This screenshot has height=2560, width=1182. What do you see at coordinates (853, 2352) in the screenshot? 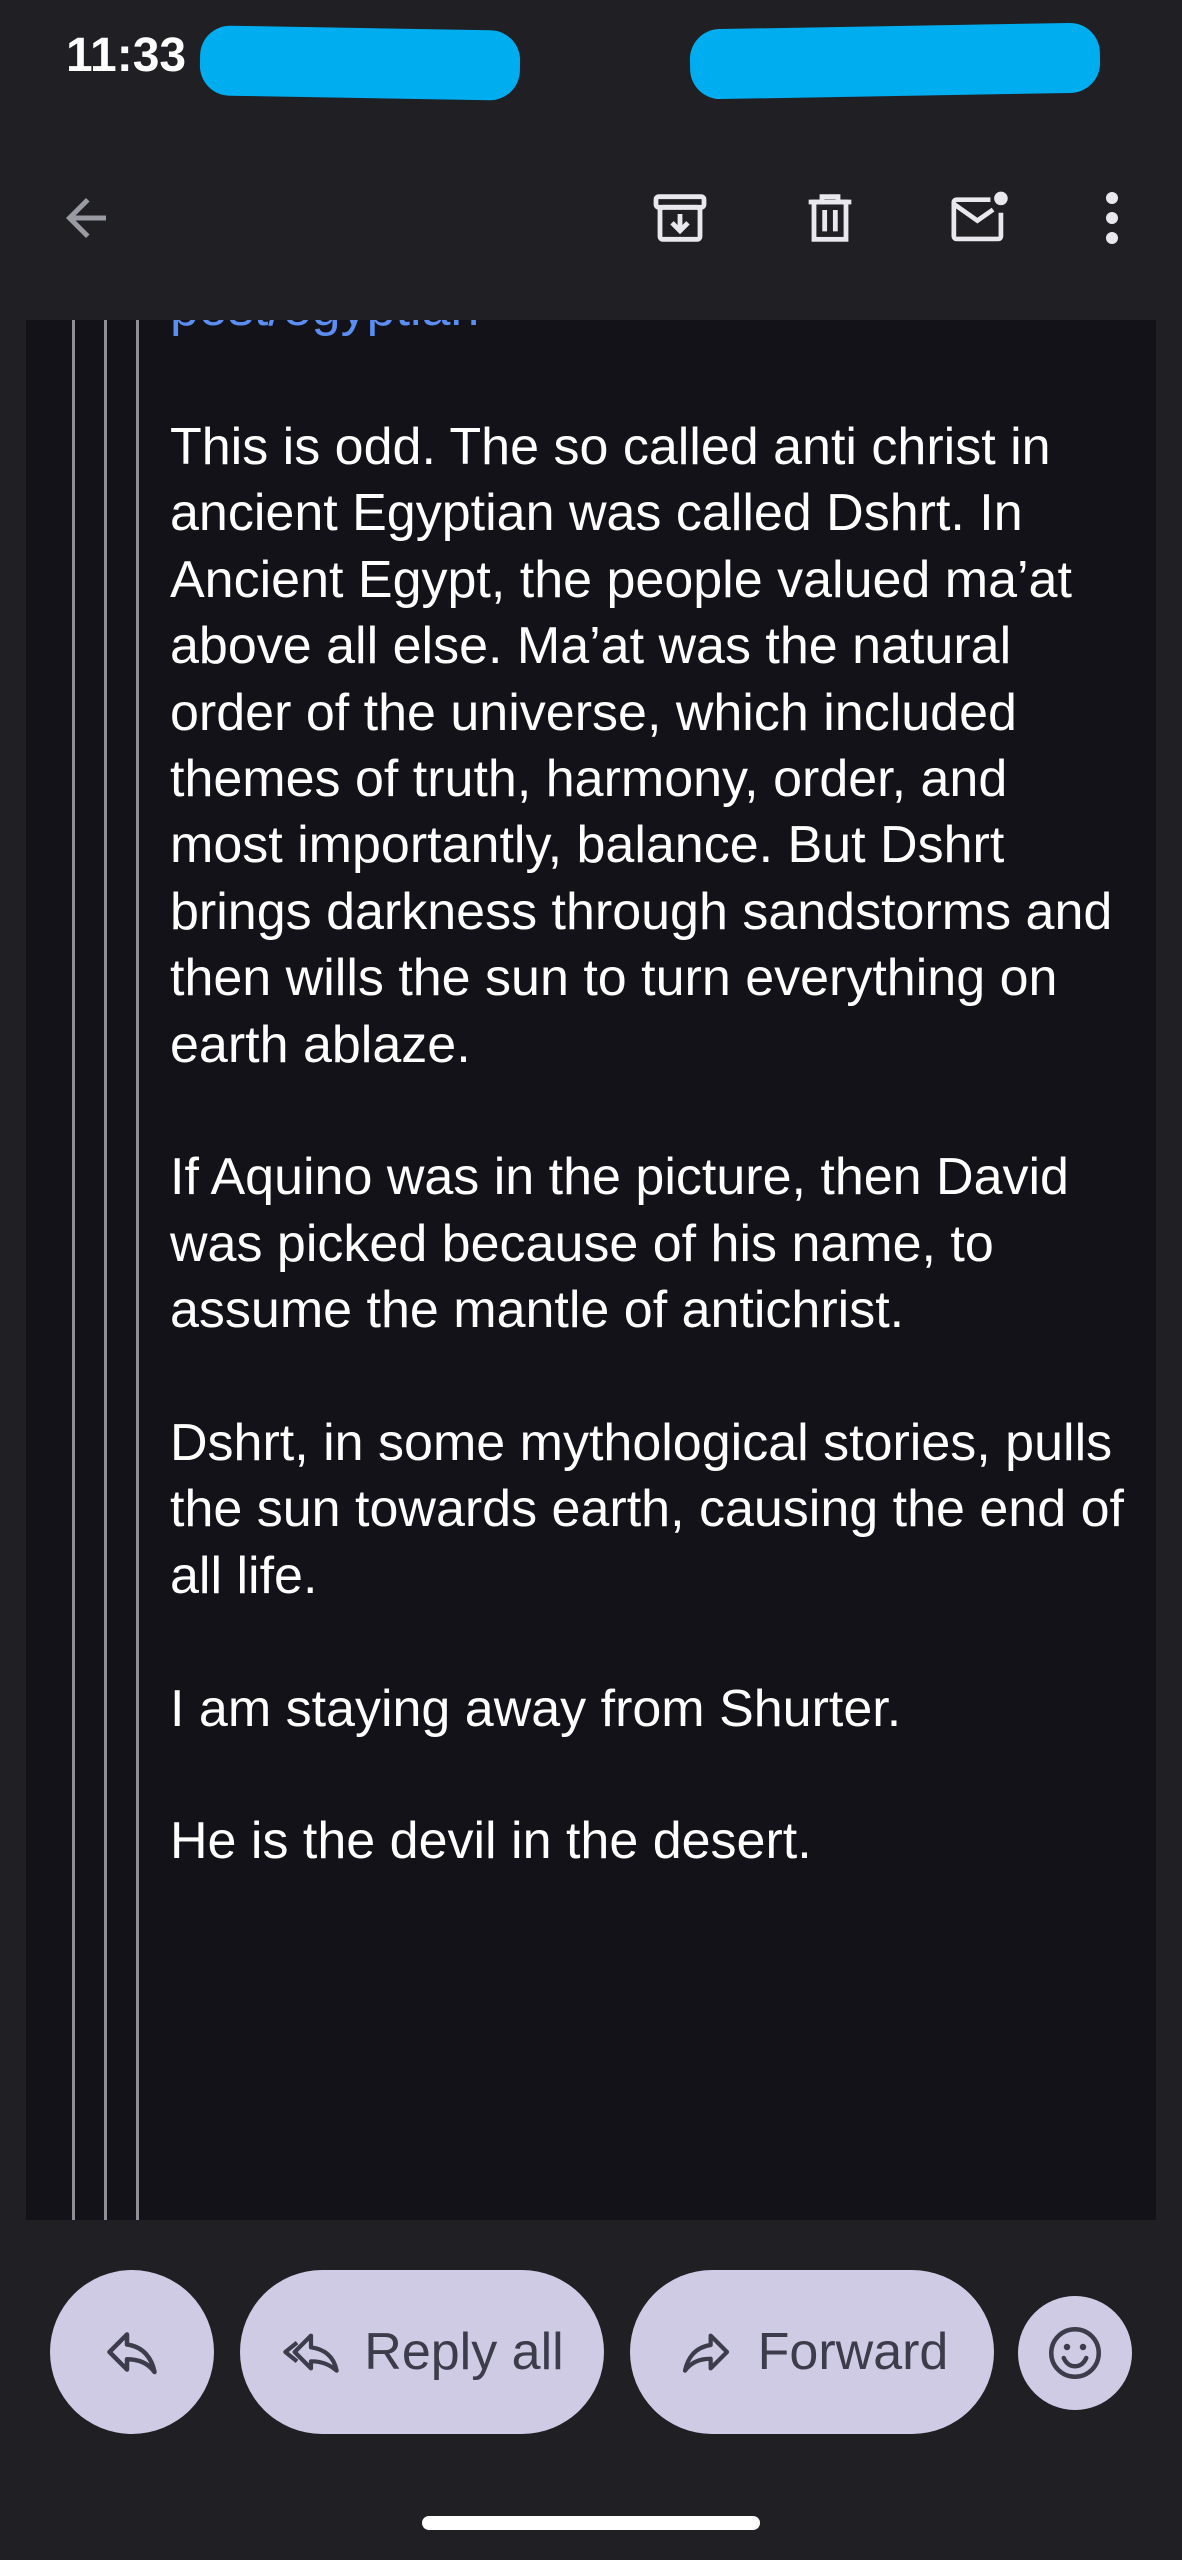
I see `forward-label: Forward` at bounding box center [853, 2352].